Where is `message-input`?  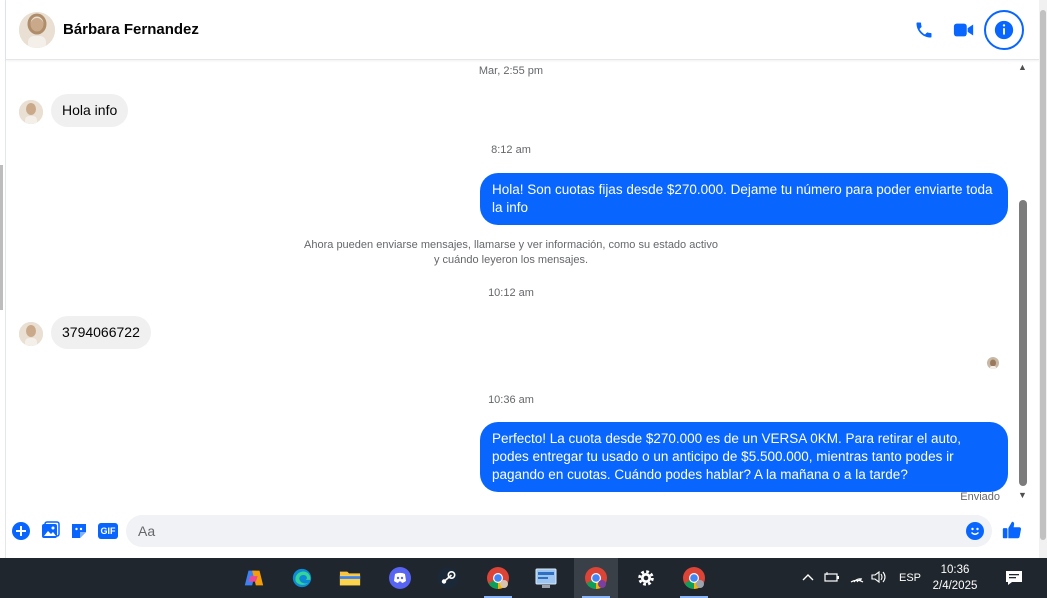
message-input is located at coordinates (559, 531).